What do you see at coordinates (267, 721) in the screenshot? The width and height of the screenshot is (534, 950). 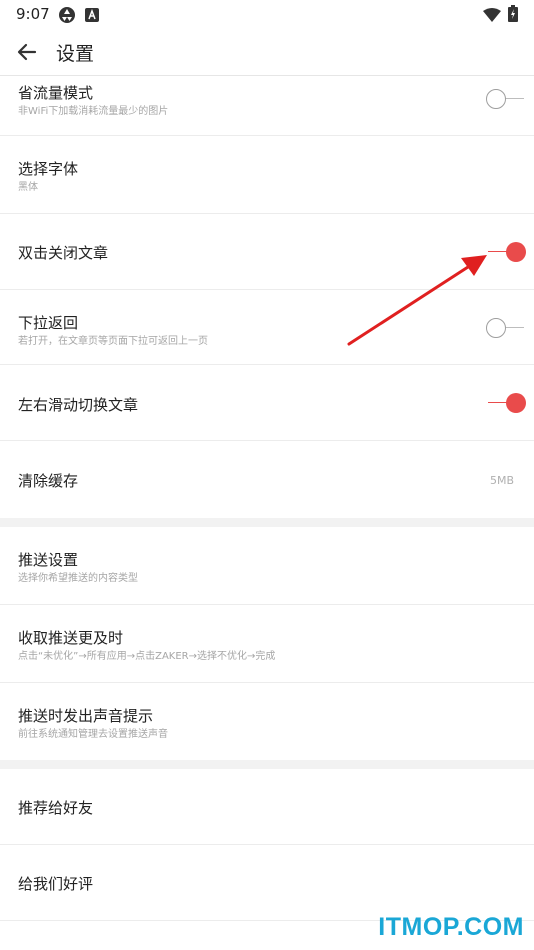 I see `setting-push-sound: 推送时发出声音提示 前往系统通知管理去设置推送声音` at bounding box center [267, 721].